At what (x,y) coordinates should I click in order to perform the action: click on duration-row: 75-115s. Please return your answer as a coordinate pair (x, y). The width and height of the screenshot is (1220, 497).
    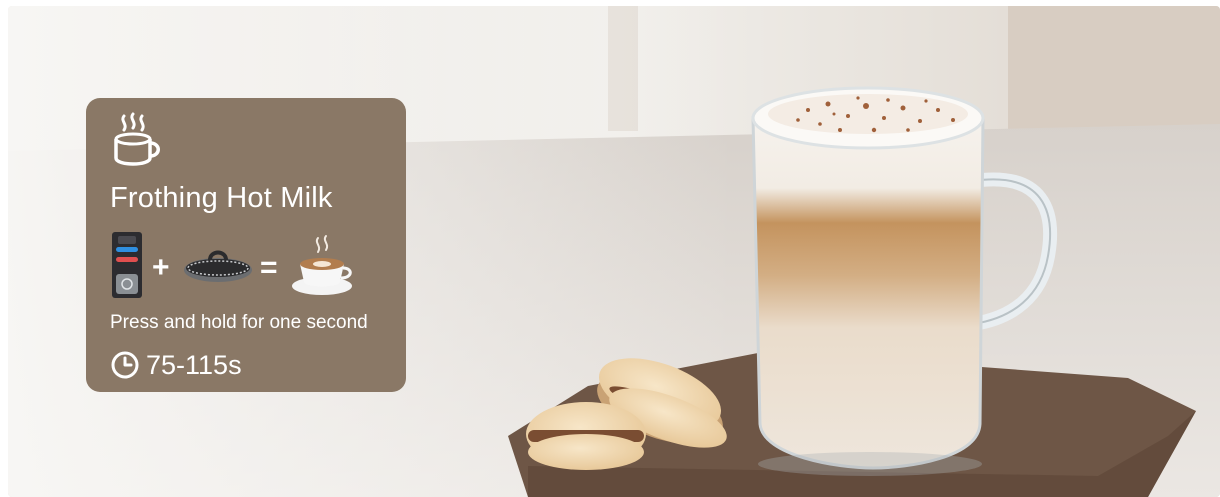
    Looking at the image, I should click on (176, 365).